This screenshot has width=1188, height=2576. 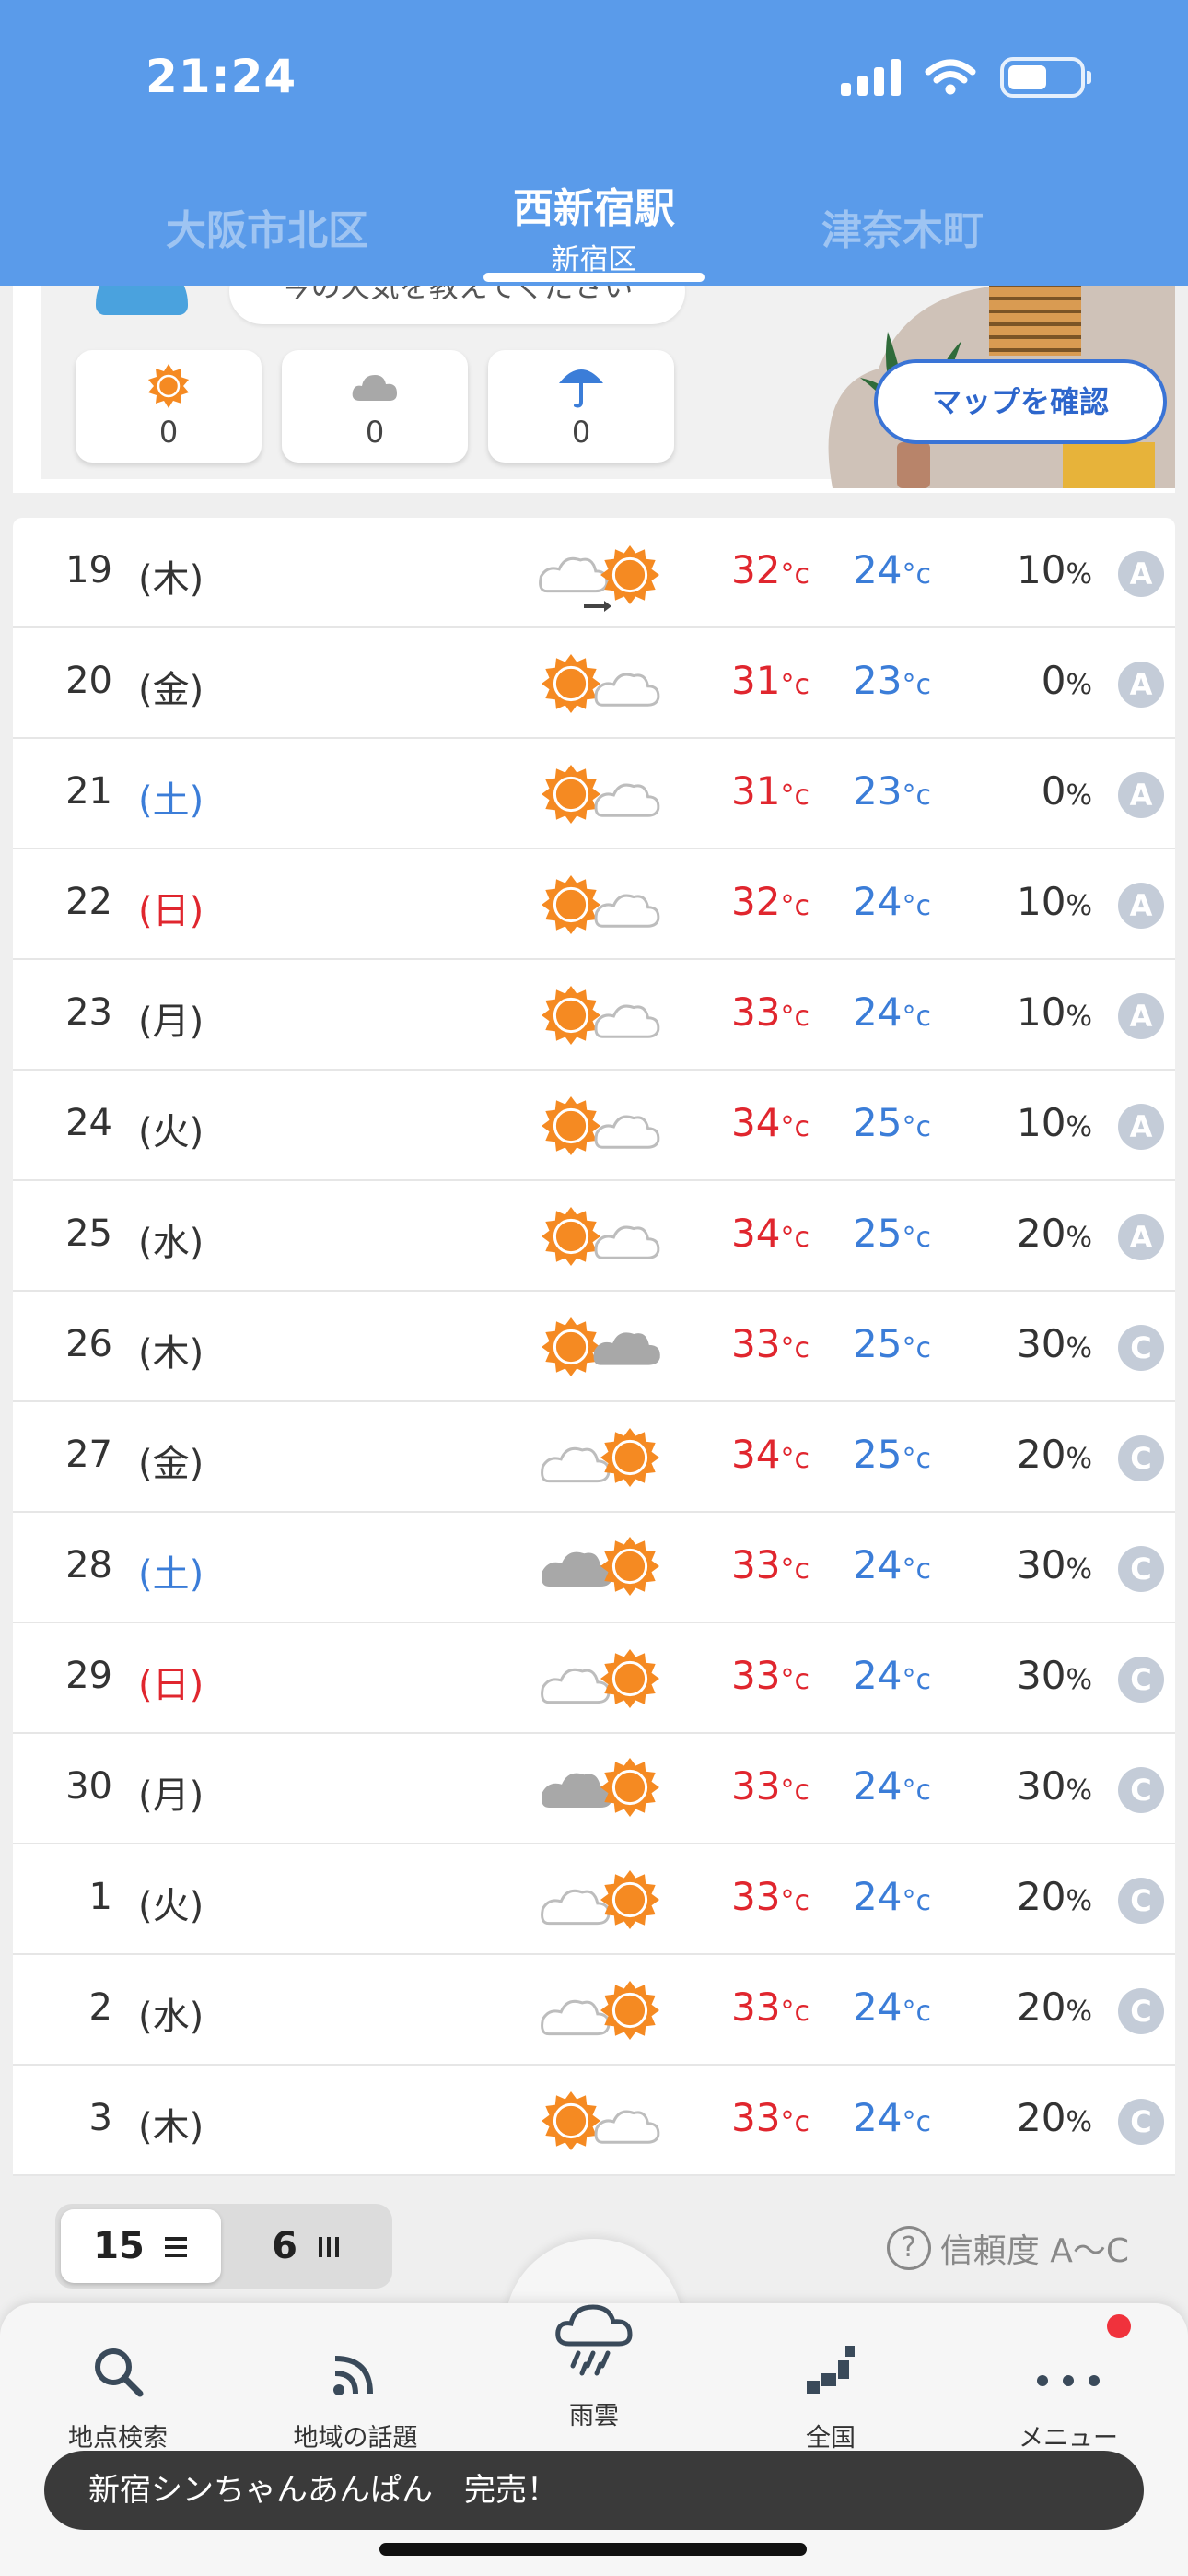 What do you see at coordinates (171, 690) in the screenshot?
I see `weekday: (金)` at bounding box center [171, 690].